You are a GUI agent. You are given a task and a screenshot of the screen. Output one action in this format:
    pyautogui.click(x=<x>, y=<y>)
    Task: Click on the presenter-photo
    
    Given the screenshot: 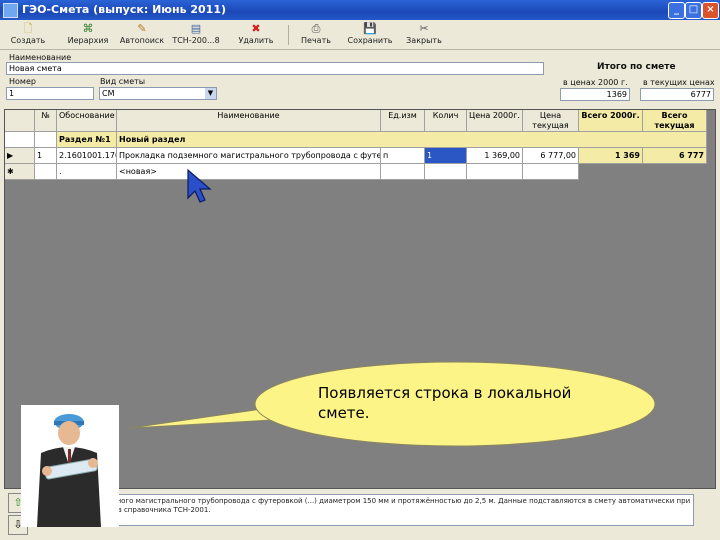 What is the action you would take?
    pyautogui.click(x=70, y=466)
    